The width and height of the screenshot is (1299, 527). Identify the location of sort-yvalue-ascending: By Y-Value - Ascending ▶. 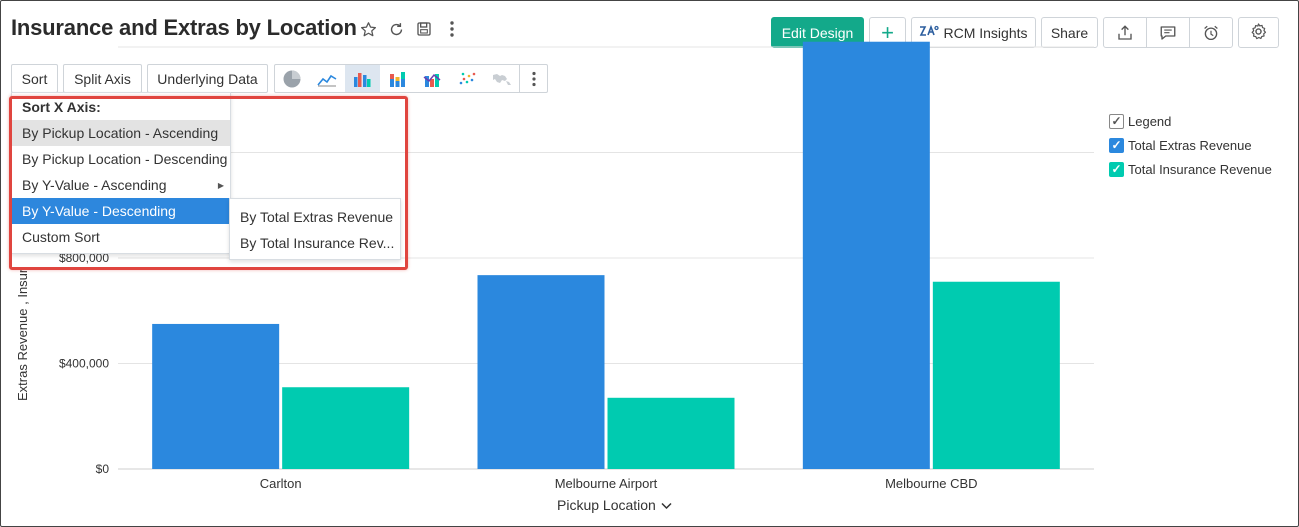
(121, 185).